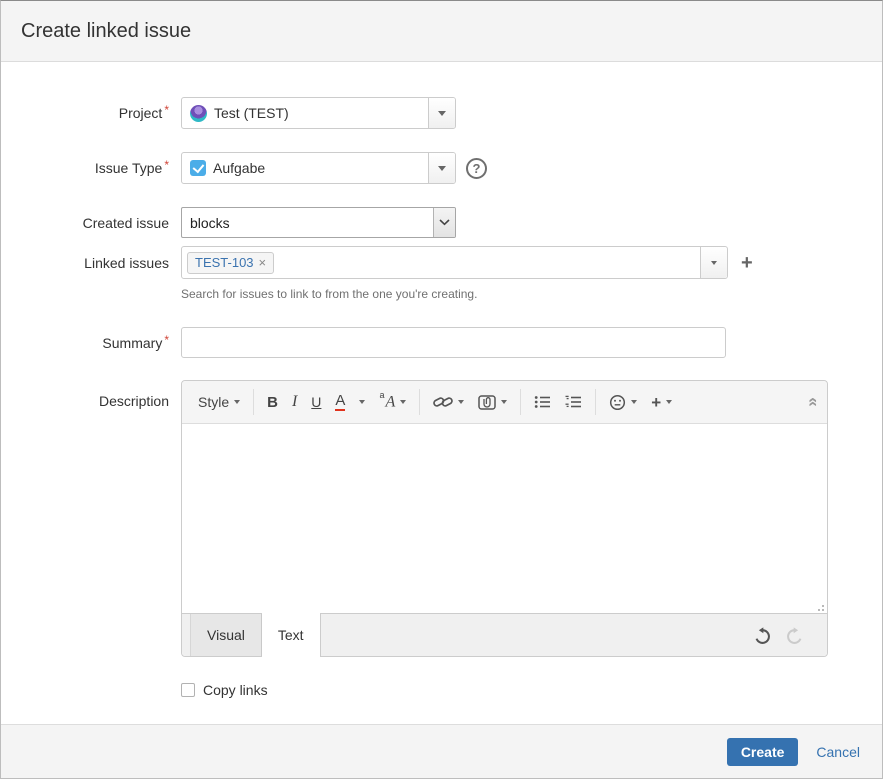 This screenshot has height=779, width=883. What do you see at coordinates (263, 262) in the screenshot?
I see `remove-tag-icon: ×` at bounding box center [263, 262].